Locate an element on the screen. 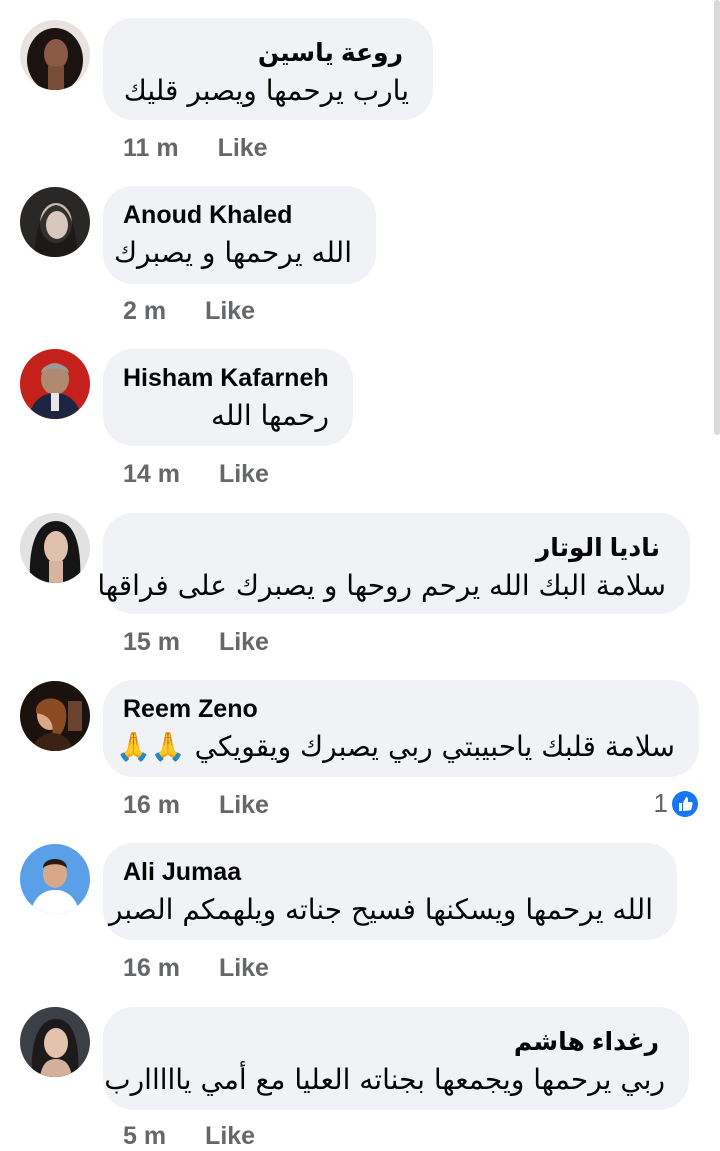 The height and width of the screenshot is (1151, 720). timestamp: 5 m is located at coordinates (145, 1136).